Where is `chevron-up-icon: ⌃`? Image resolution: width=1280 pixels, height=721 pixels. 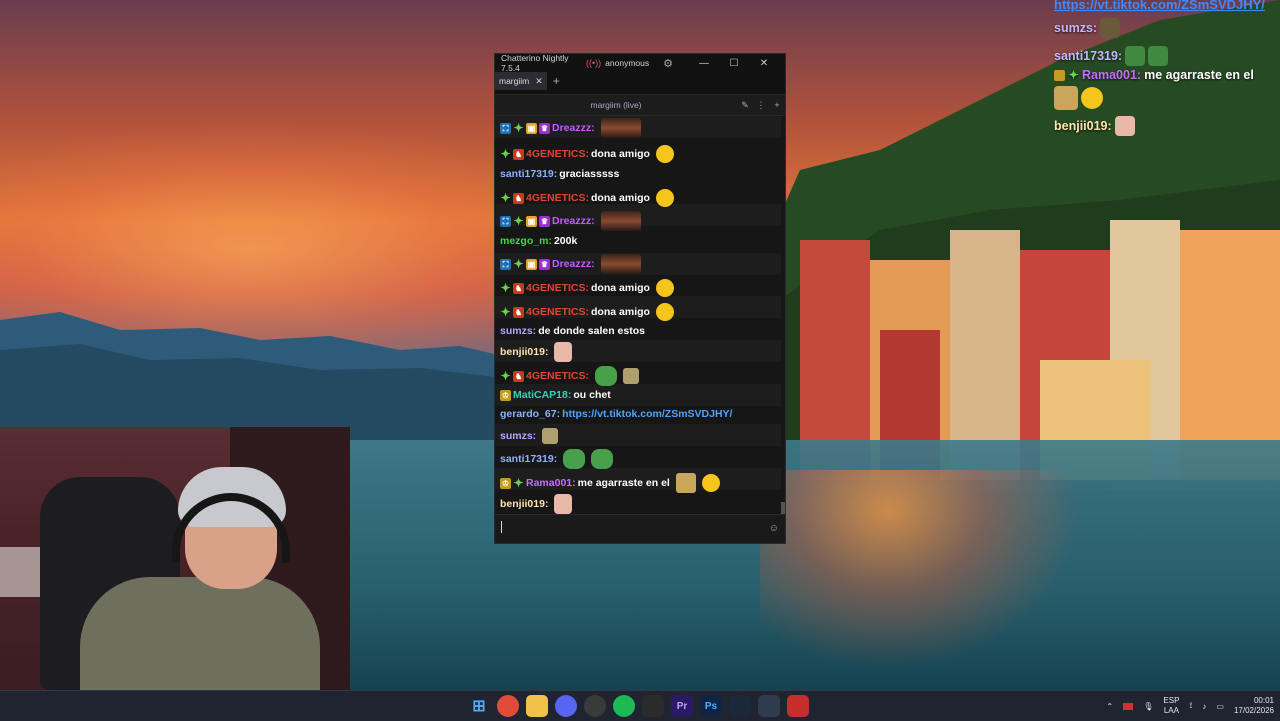
chevron-up-icon: ⌃ is located at coordinates (1110, 706).